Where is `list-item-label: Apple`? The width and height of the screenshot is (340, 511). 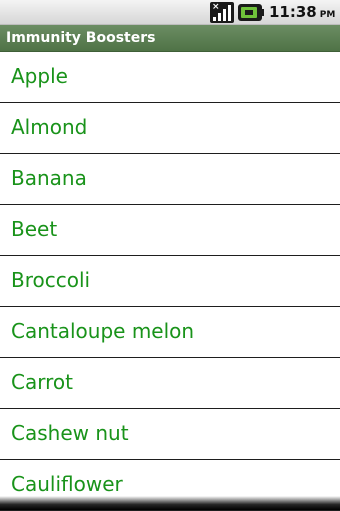
list-item-label: Apple is located at coordinates (39, 76).